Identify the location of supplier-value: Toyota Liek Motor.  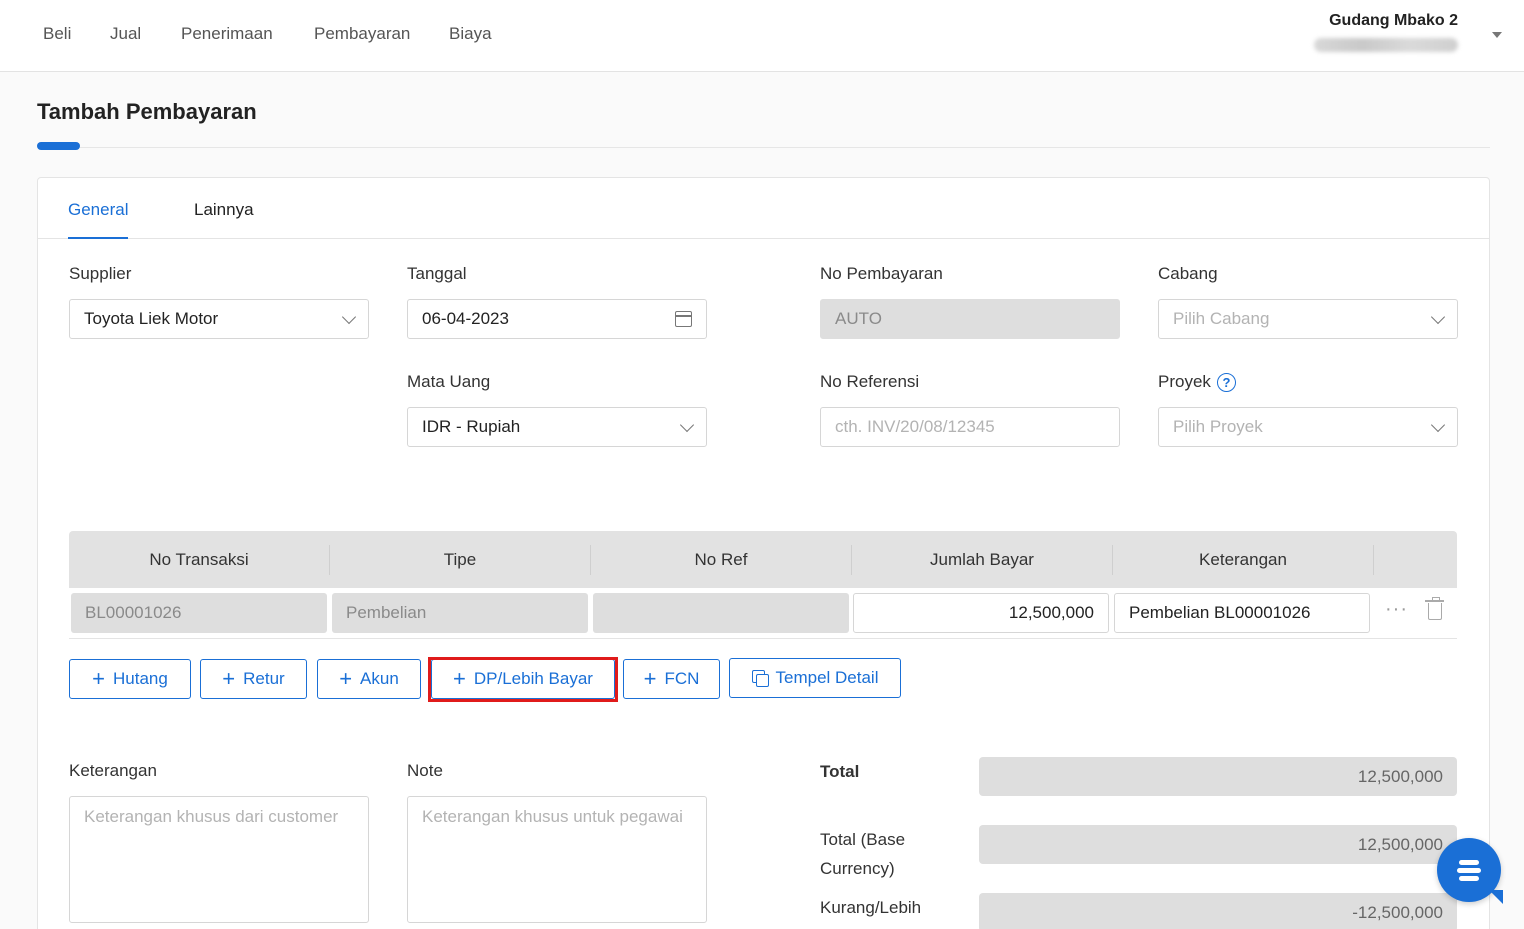
(151, 318).